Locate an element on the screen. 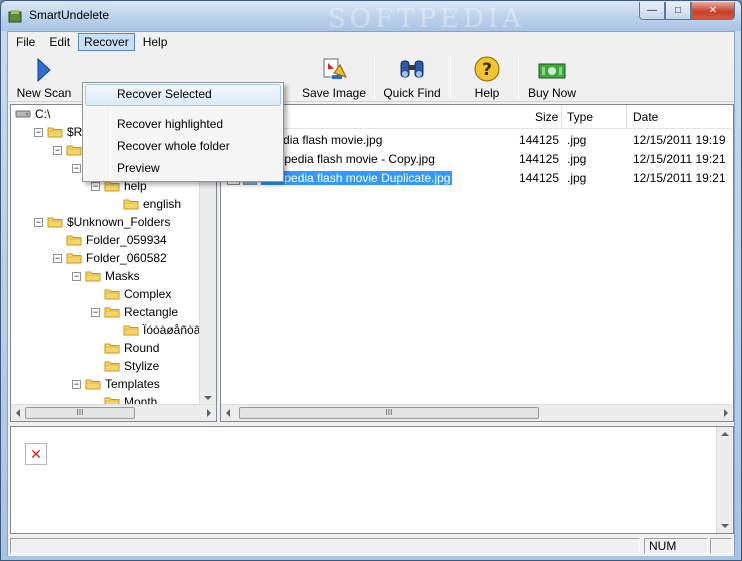  quick-find-button: Quick Find is located at coordinates (412, 77).